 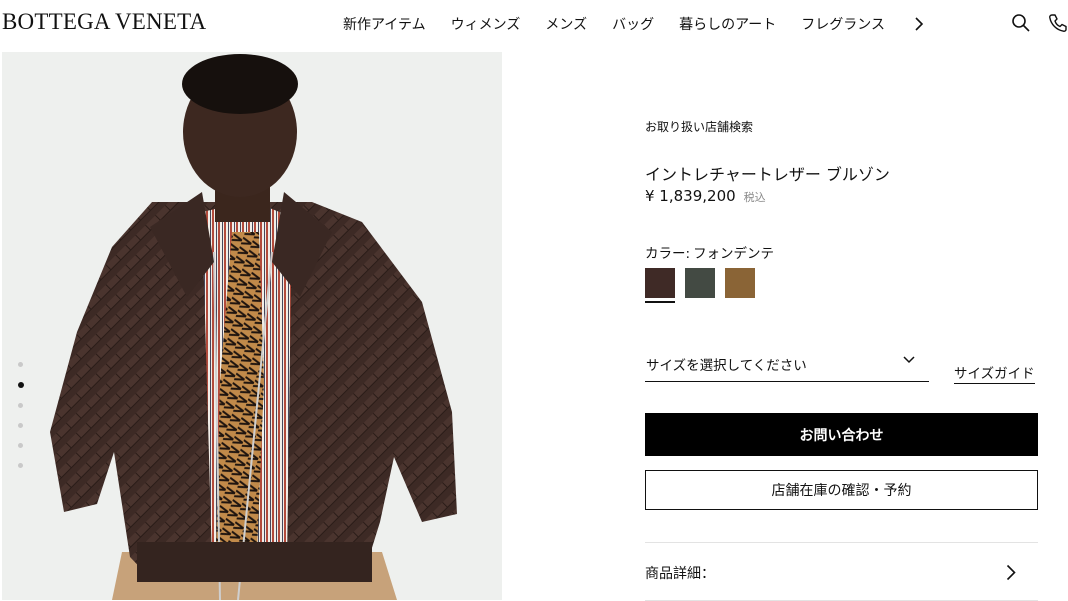 What do you see at coordinates (740, 283) in the screenshot?
I see `color-swatch-brown` at bounding box center [740, 283].